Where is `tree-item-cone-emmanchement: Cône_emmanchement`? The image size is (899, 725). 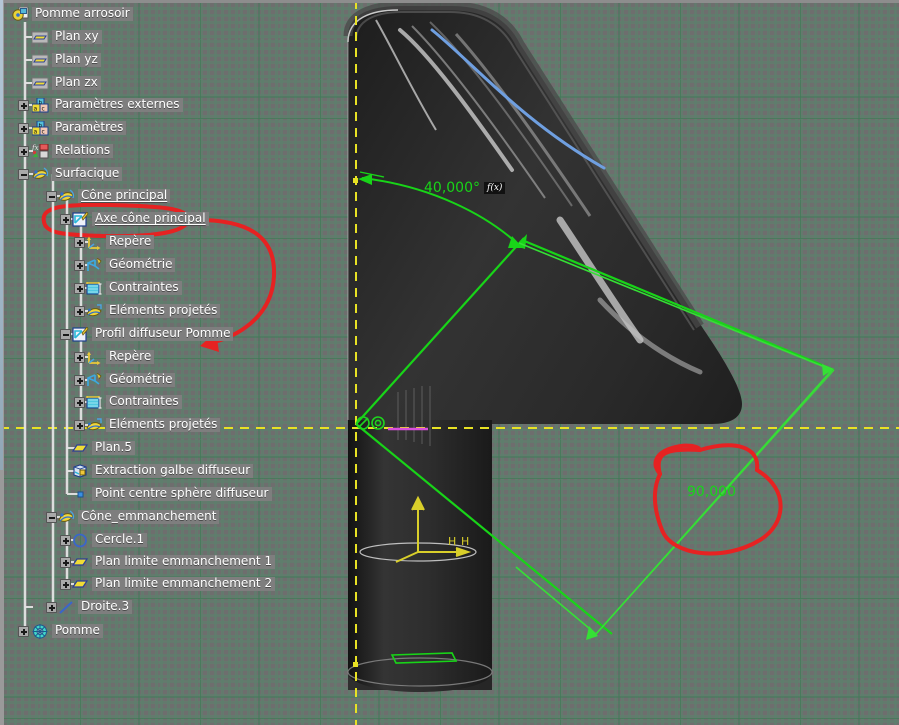
tree-item-cone-emmanchement: Cône_emmanchement is located at coordinates (139, 517).